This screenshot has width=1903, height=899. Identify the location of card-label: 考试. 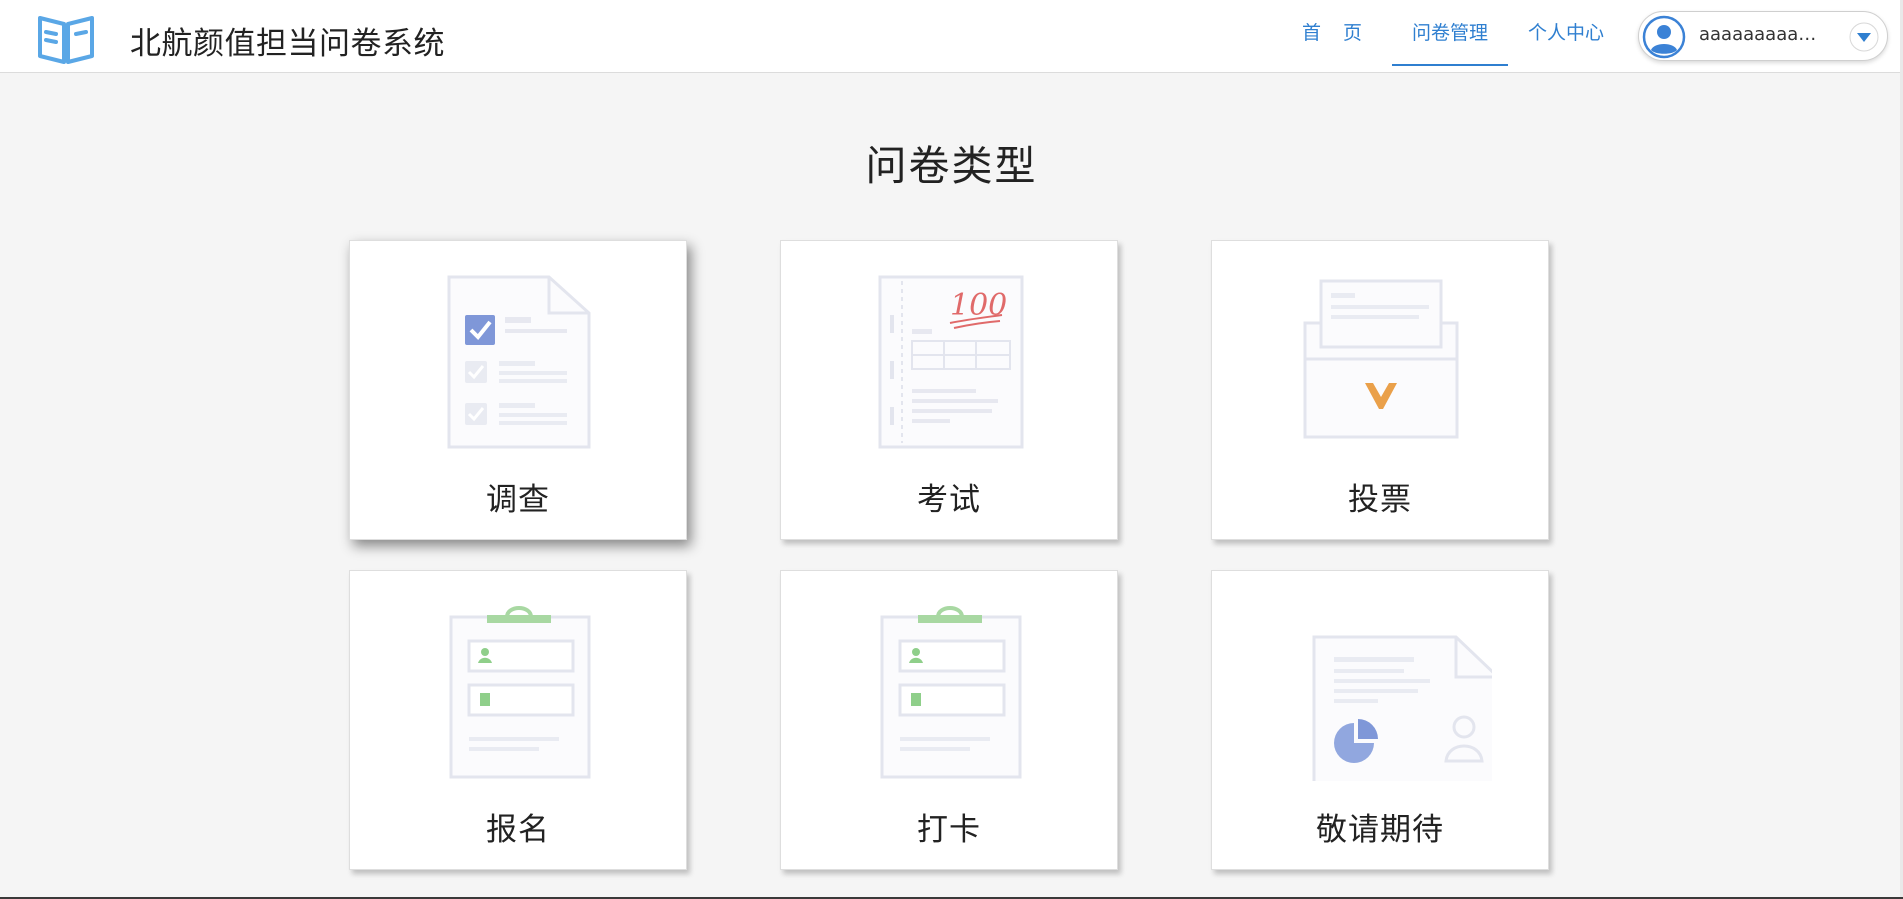
(949, 500).